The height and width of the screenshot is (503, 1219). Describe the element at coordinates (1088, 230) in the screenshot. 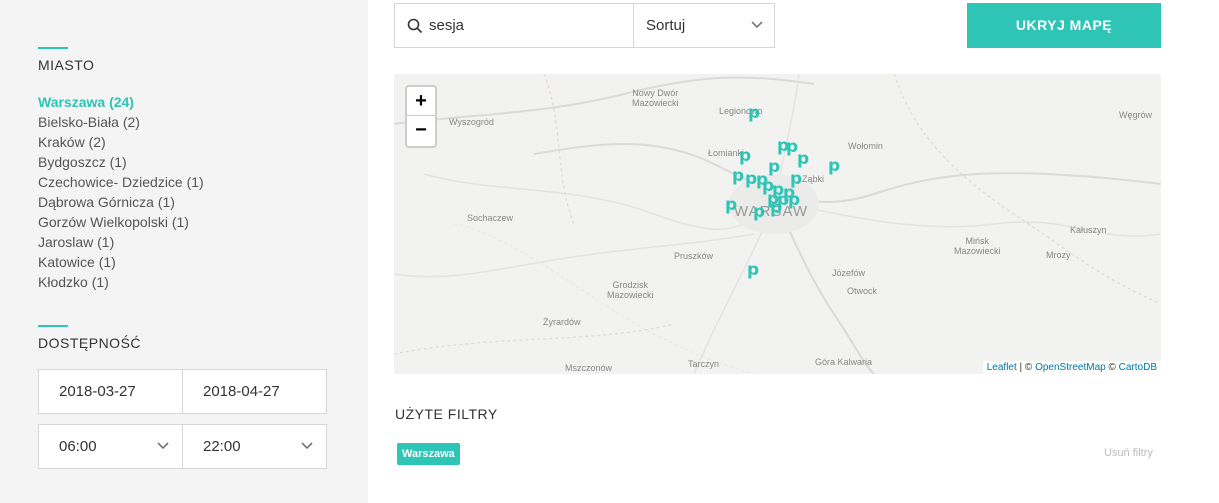

I see `map-label-kaluszyn: Kałuszyn` at that location.